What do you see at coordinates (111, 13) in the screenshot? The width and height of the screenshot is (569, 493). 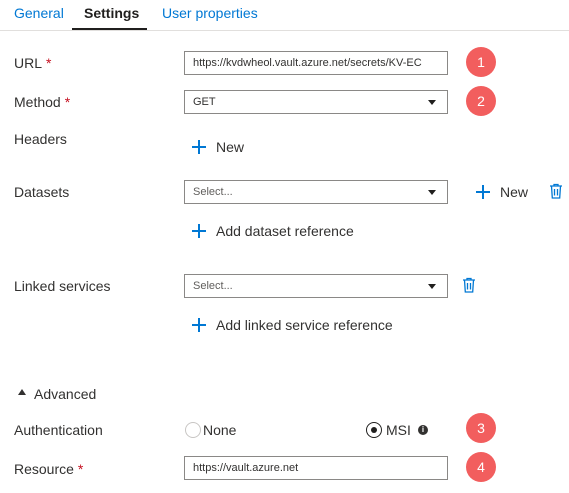 I see `tab-settings: Settings` at bounding box center [111, 13].